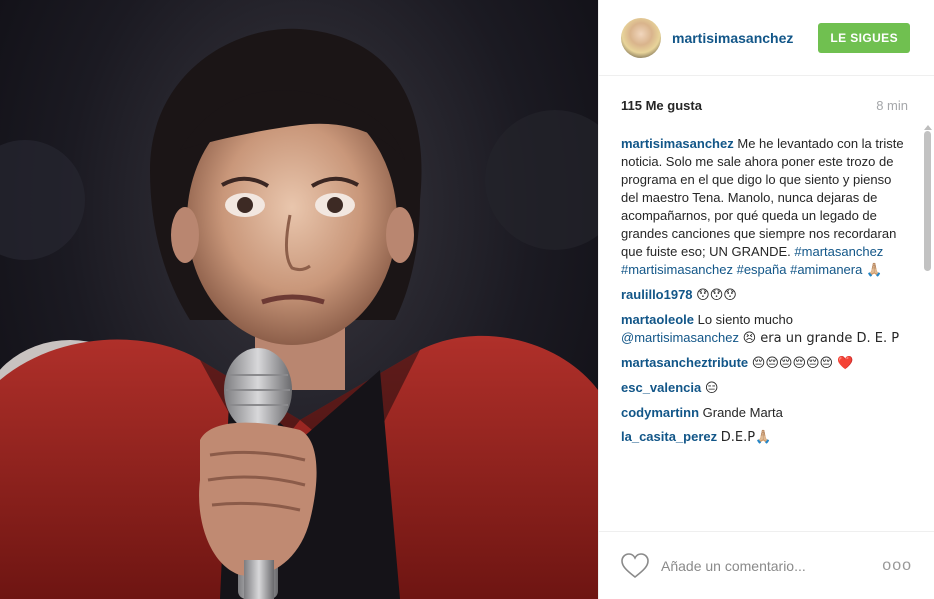 The height and width of the screenshot is (599, 934). Describe the element at coordinates (661, 105) in the screenshot. I see `likes-count: 115 Me gusta` at that location.